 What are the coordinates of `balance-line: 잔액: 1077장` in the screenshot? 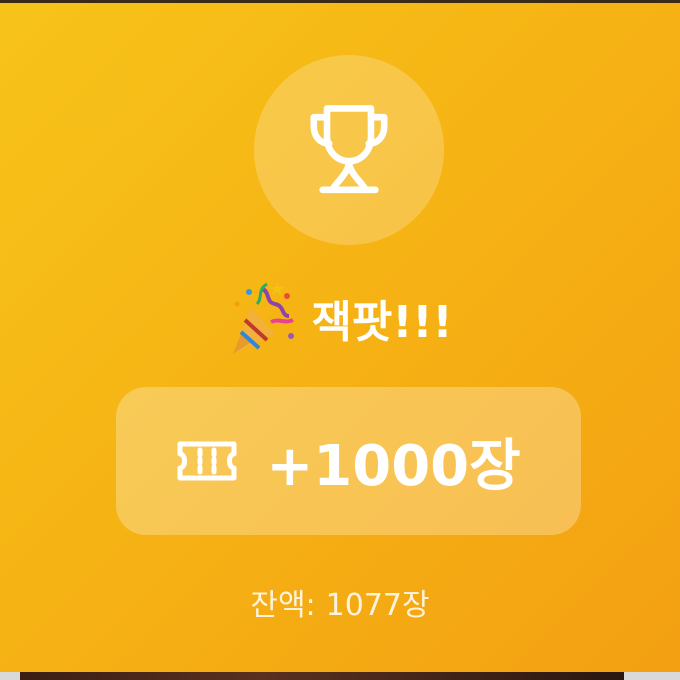 It's located at (340, 602).